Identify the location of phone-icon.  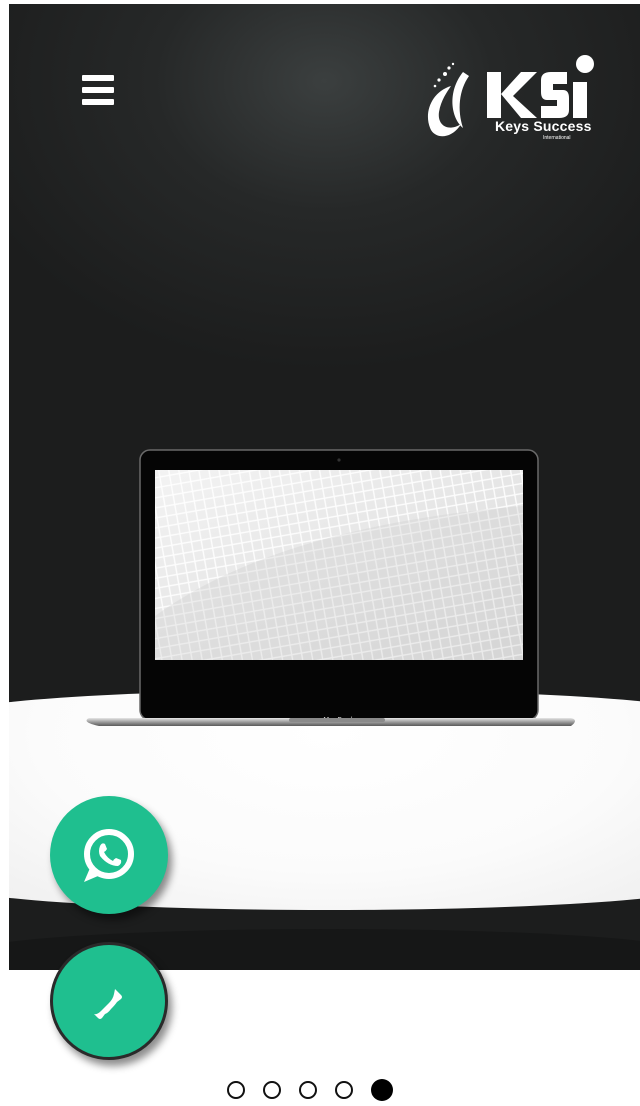
(108, 1004).